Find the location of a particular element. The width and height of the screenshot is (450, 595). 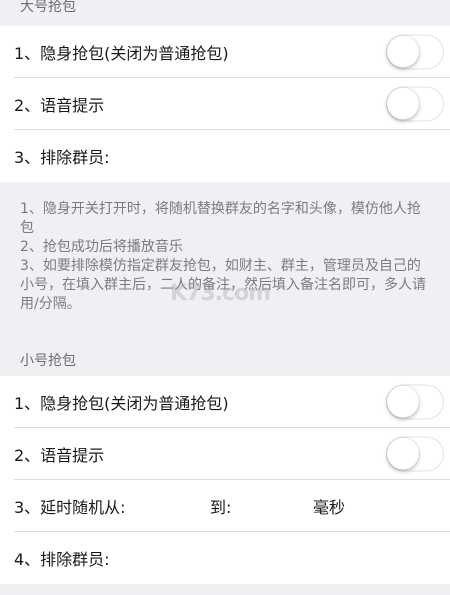

note-line: 1、隐身开关打开时，将随机替换群友的名字和头像，模仿他人抢包 is located at coordinates (220, 218).